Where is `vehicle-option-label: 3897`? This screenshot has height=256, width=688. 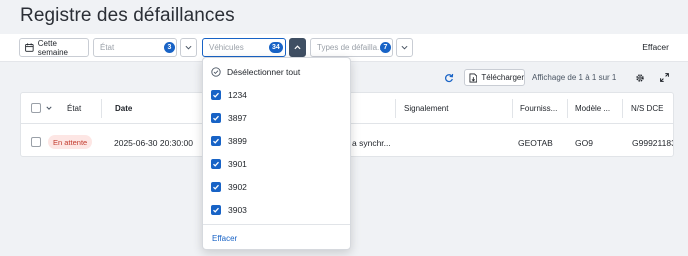
vehicle-option-label: 3897 is located at coordinates (237, 118).